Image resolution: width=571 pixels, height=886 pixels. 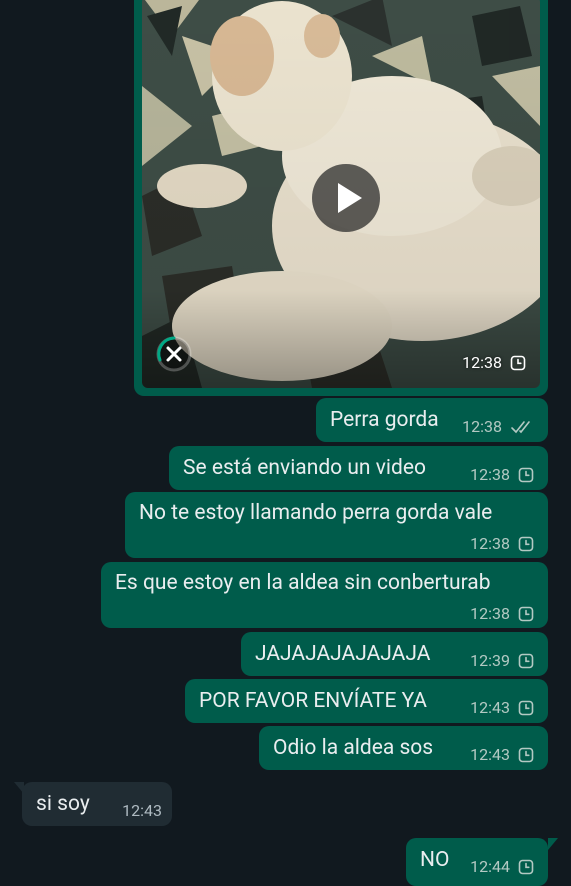 What do you see at coordinates (482, 362) in the screenshot?
I see `video-time: 12:38` at bounding box center [482, 362].